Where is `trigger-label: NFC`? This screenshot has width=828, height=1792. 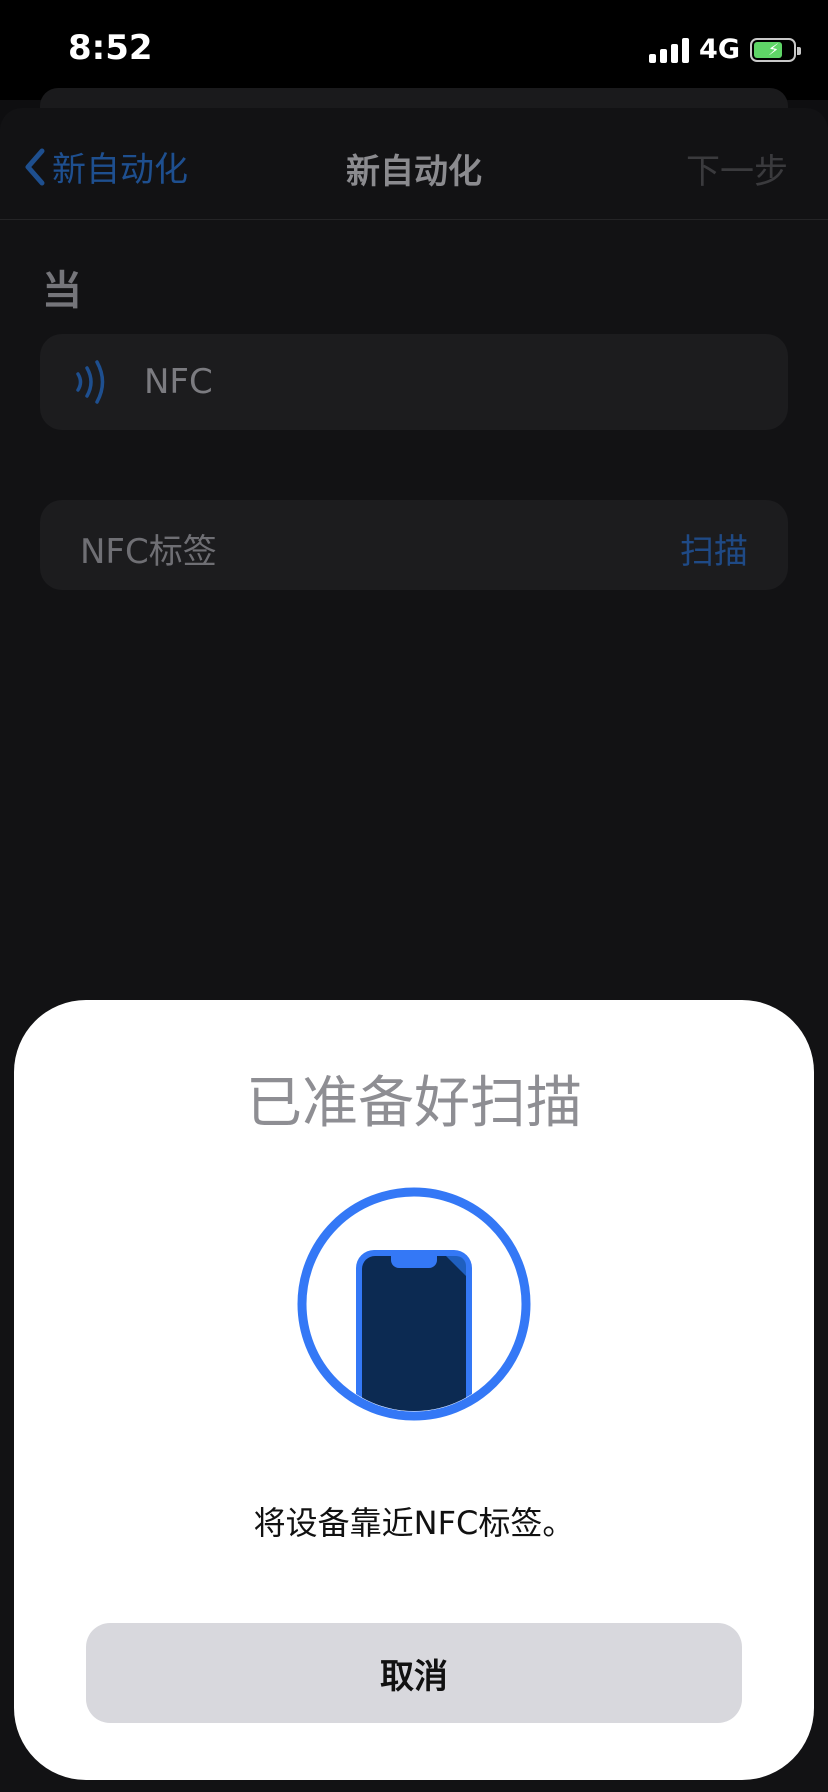
trigger-label: NFC is located at coordinates (178, 382).